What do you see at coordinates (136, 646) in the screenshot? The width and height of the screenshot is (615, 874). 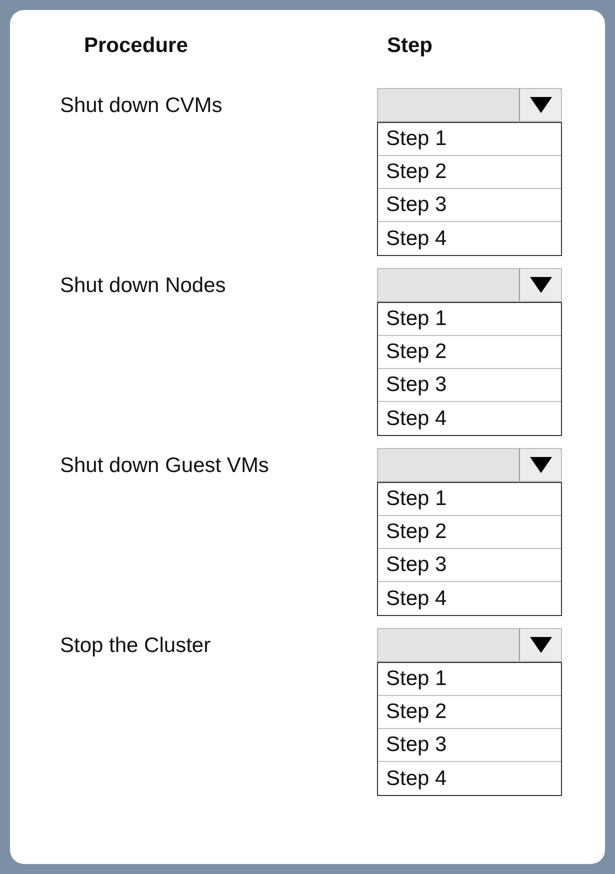 I see `procedure-label: Stop the Cluster` at bounding box center [136, 646].